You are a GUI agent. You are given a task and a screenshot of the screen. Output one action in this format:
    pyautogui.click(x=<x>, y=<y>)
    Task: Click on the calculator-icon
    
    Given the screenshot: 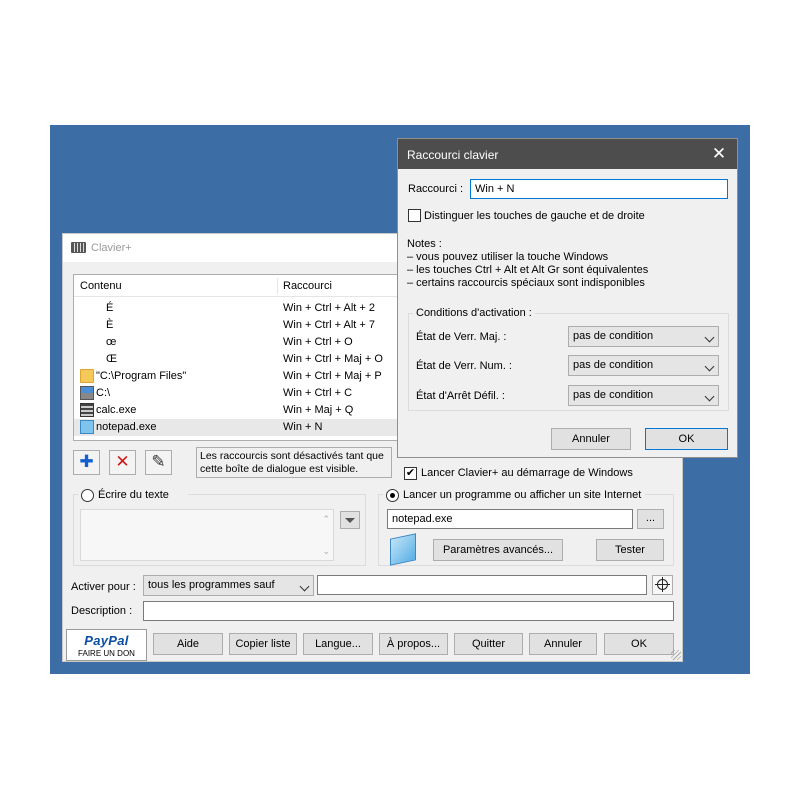 What is the action you would take?
    pyautogui.click(x=87, y=410)
    